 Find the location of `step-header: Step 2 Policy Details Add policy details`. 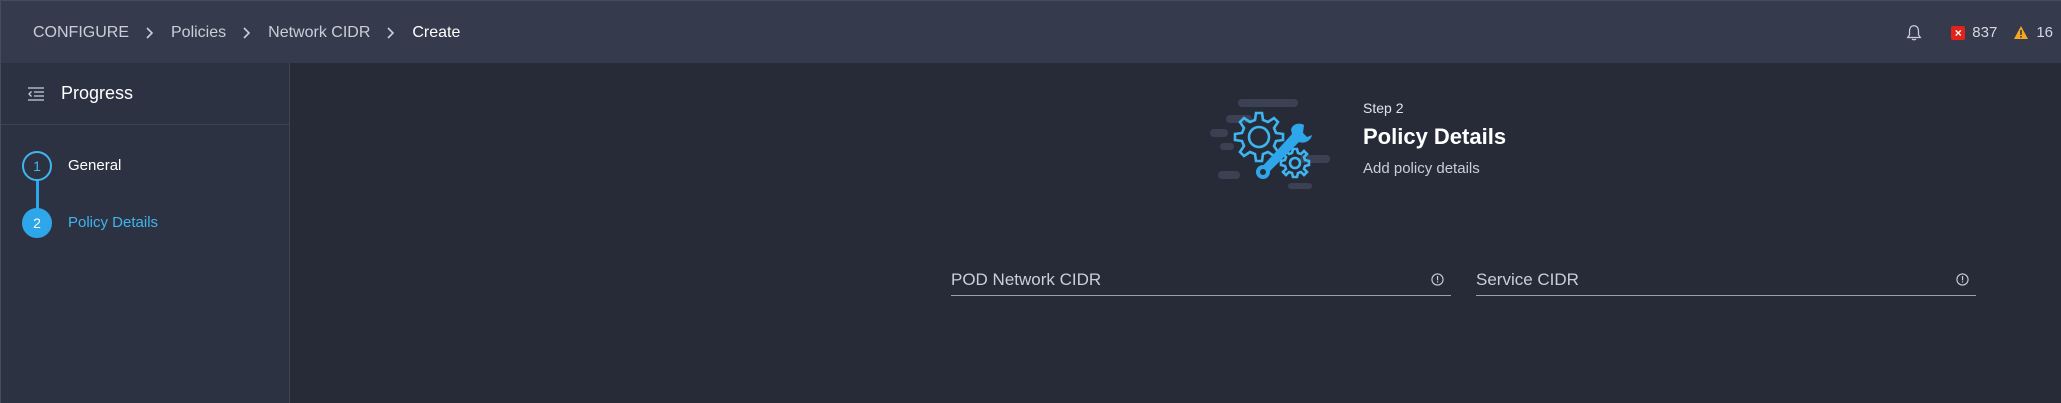

step-header: Step 2 Policy Details Add policy details is located at coordinates (1434, 138).